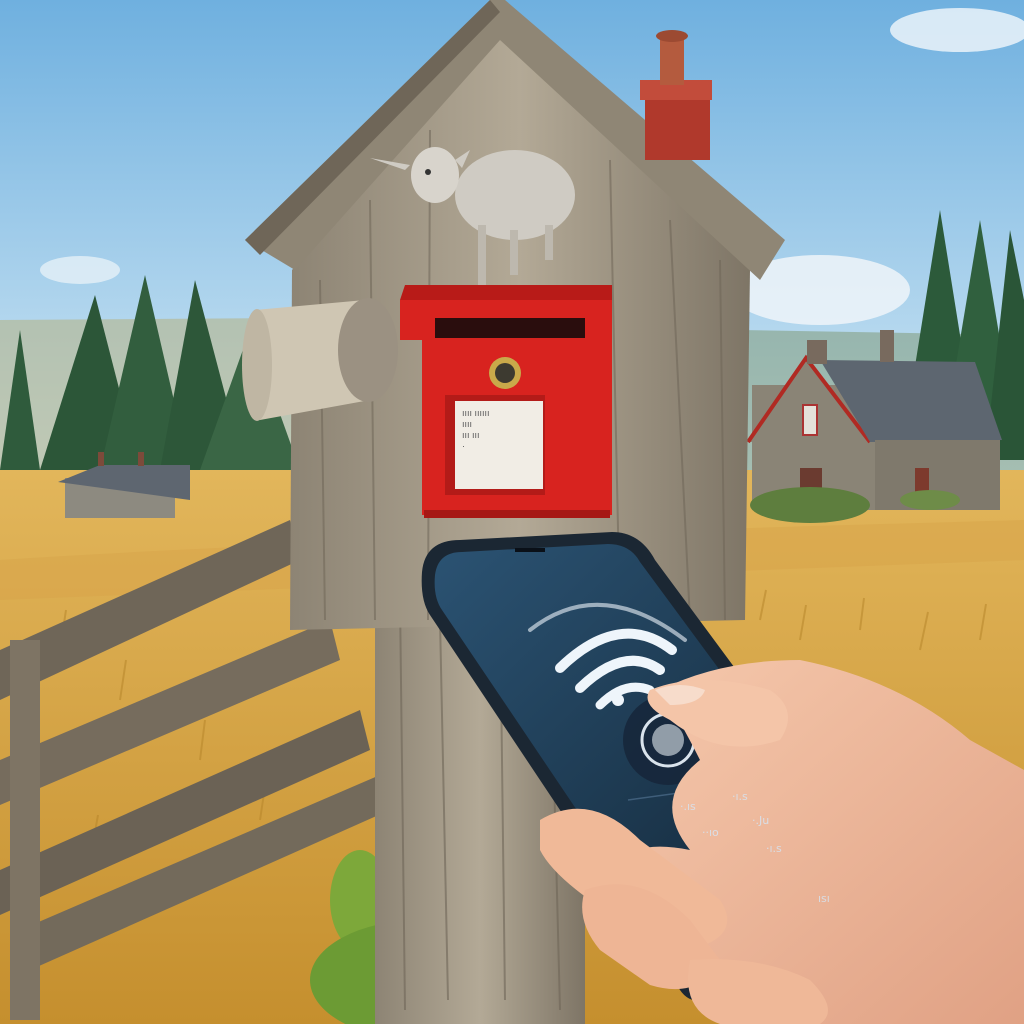 The height and width of the screenshot is (1024, 1024). I want to click on screen-row-left: ·.ıs, so click(688, 806).